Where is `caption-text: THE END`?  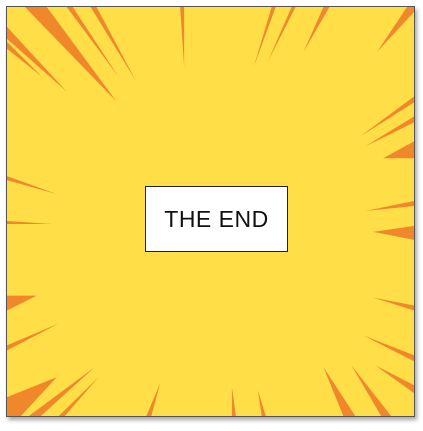
caption-text: THE END is located at coordinates (216, 218).